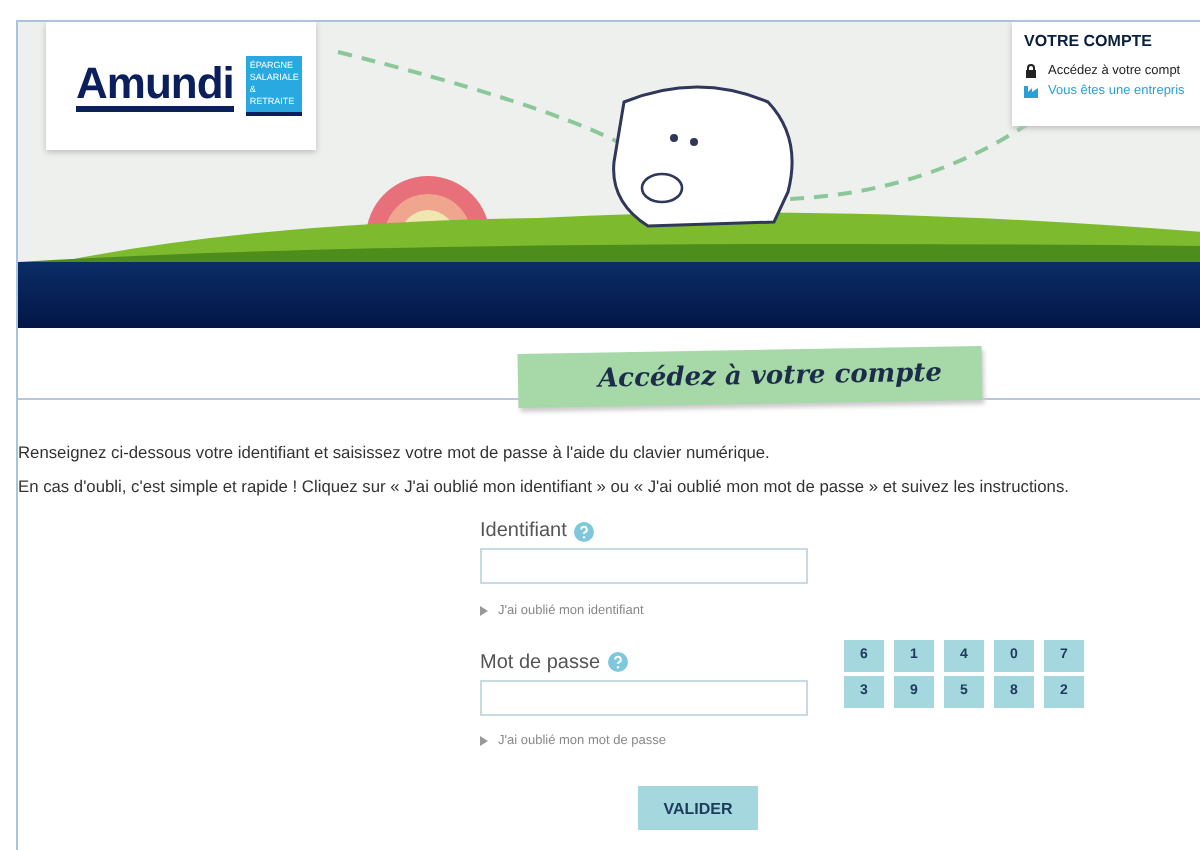 The height and width of the screenshot is (850, 1200). I want to click on instruction-text: Renseignez ci-dessous votre identifiant et saisissez votre mot de passe à l'aide du clavier numérique., so click(395, 453).